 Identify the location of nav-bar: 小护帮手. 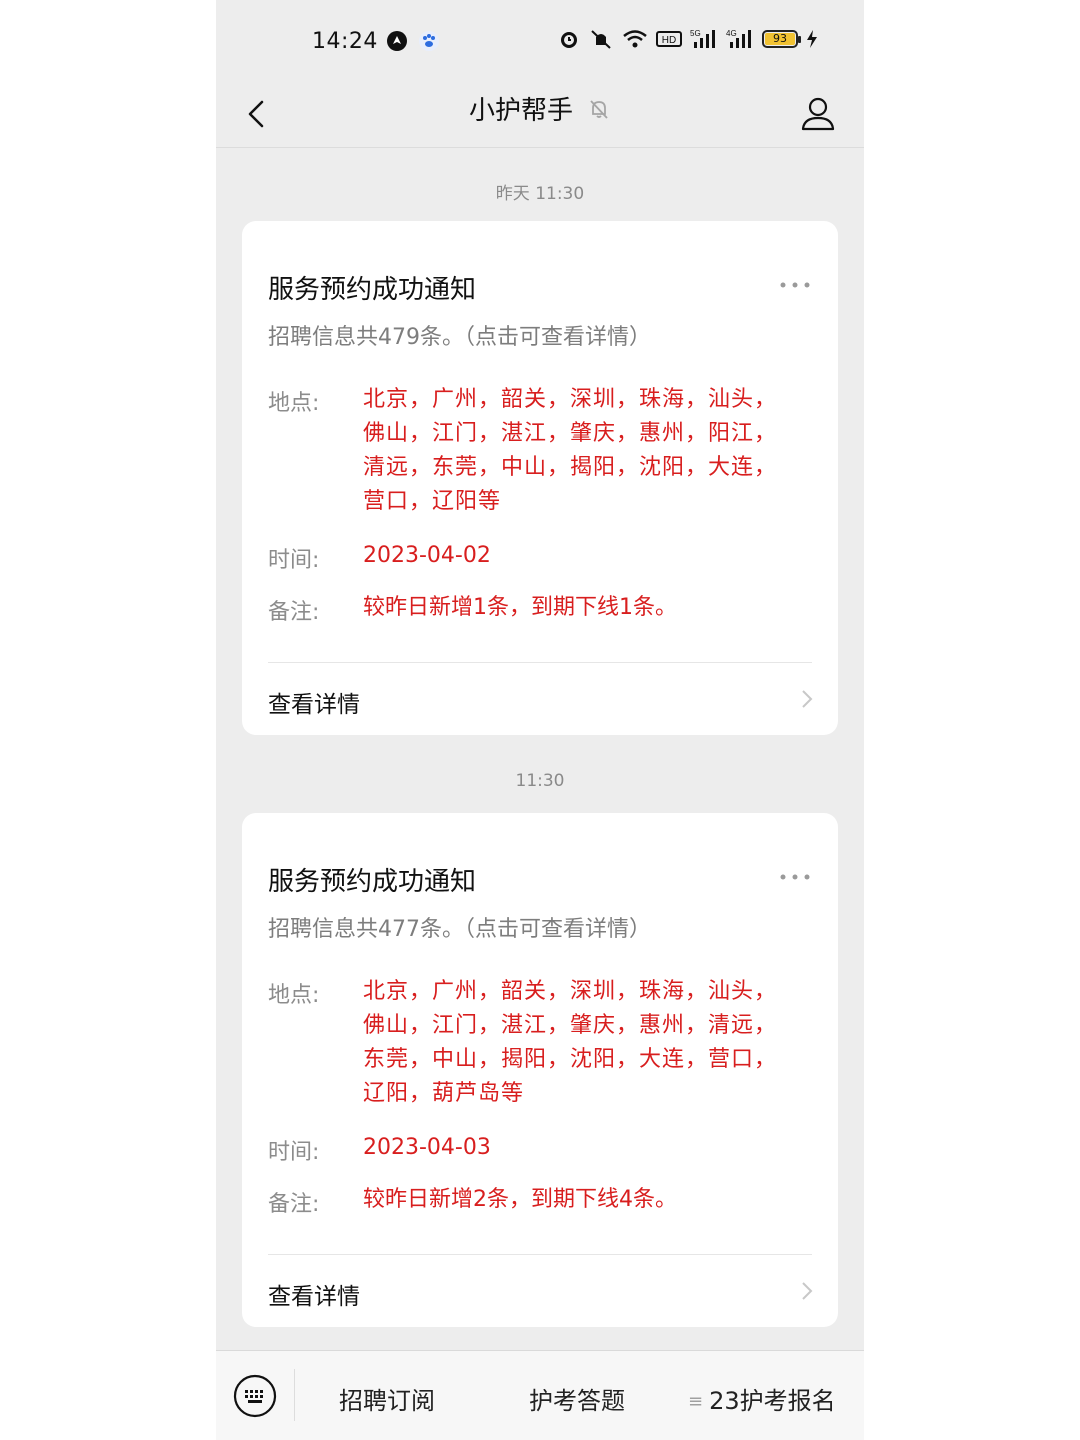
(540, 114).